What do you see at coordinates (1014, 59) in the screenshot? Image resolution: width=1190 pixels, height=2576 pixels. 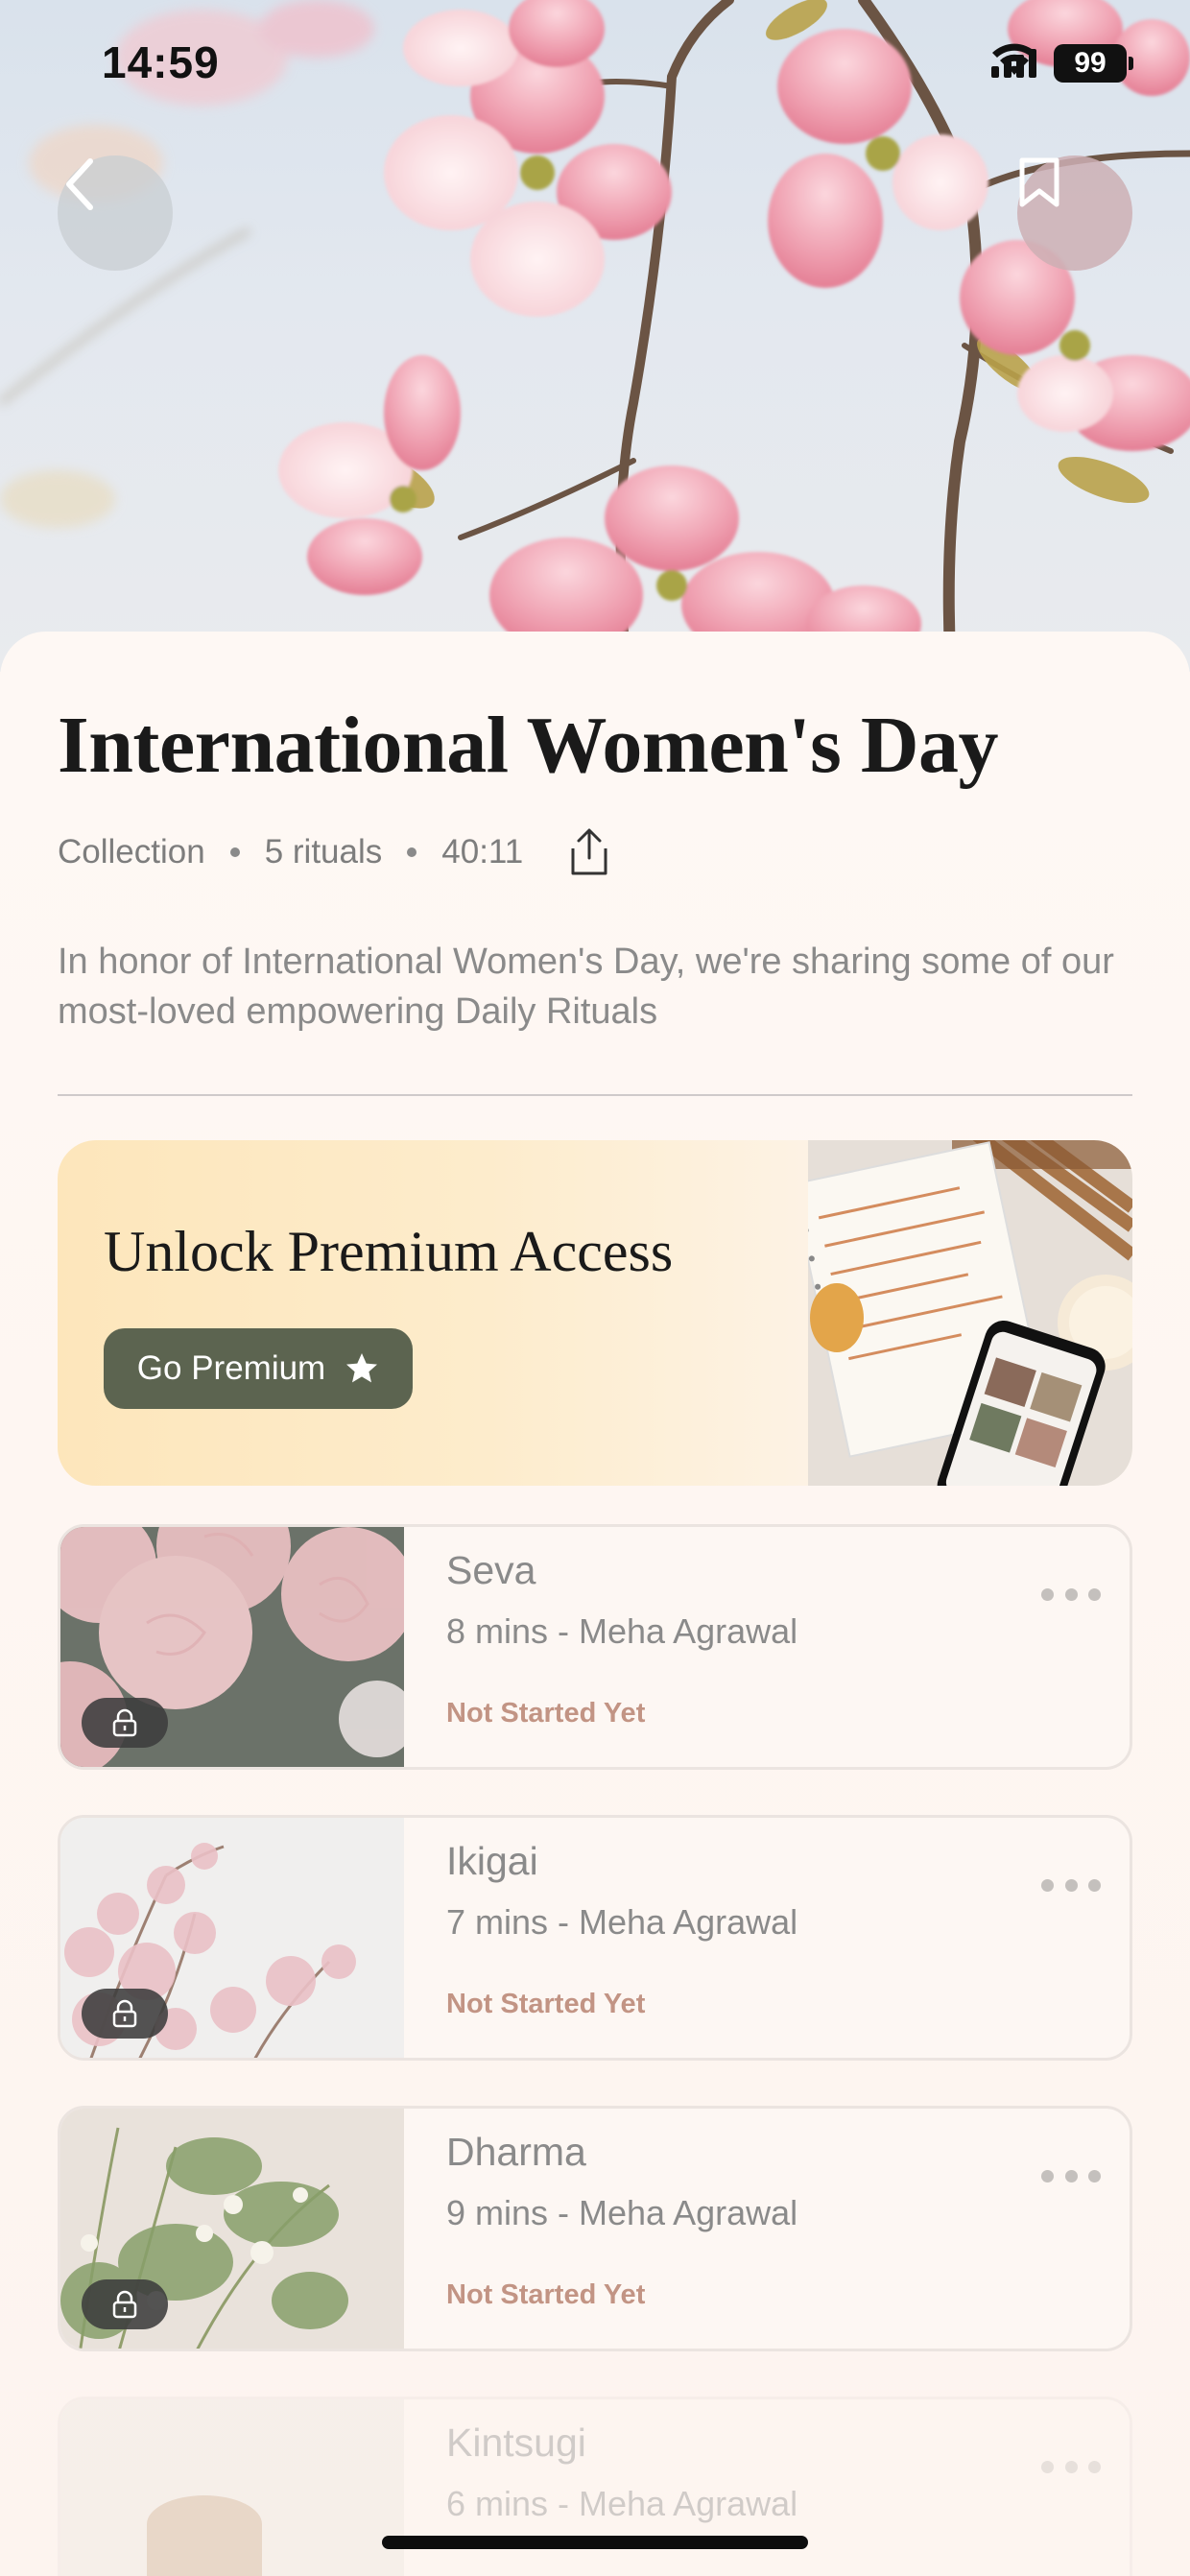 I see `wifi-icon` at bounding box center [1014, 59].